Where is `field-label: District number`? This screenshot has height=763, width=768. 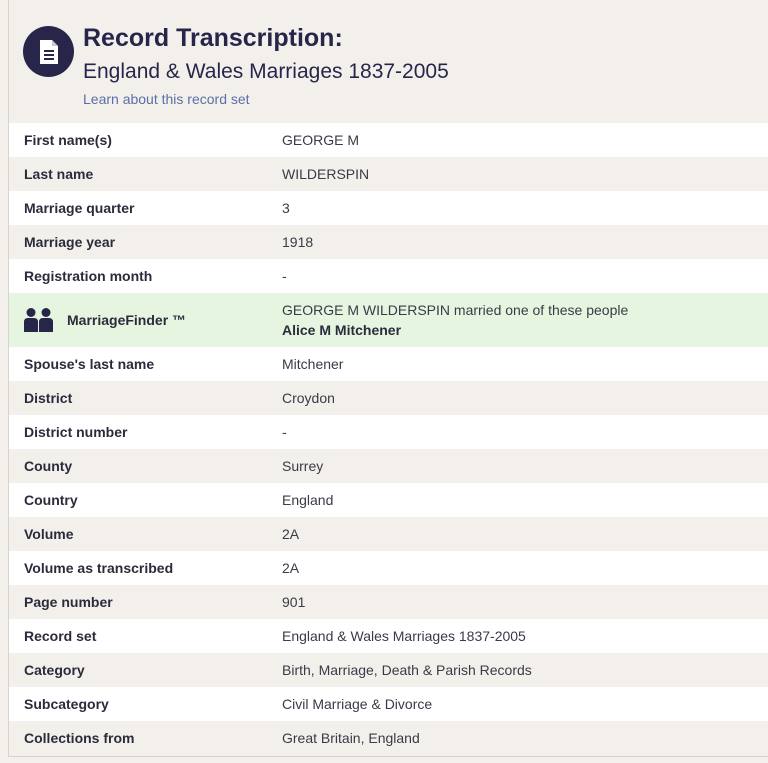 field-label: District number is located at coordinates (76, 432).